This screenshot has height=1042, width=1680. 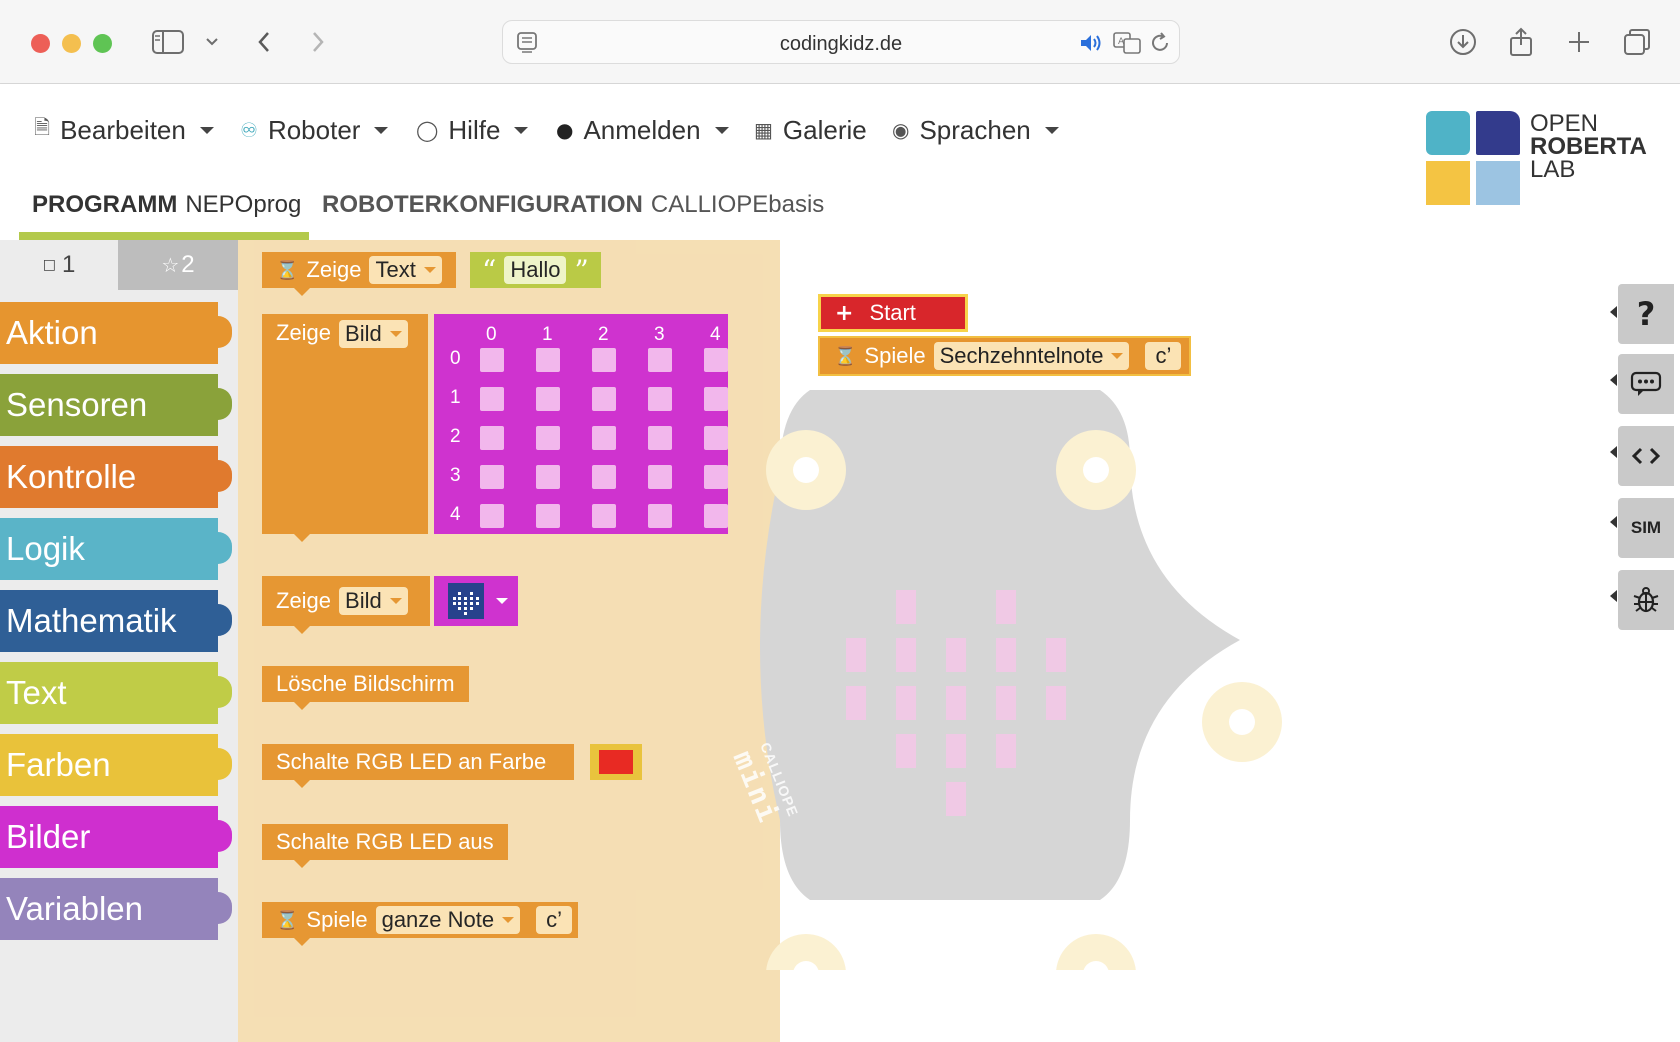 I want to click on category-aktion: Aktion, so click(x=116, y=333).